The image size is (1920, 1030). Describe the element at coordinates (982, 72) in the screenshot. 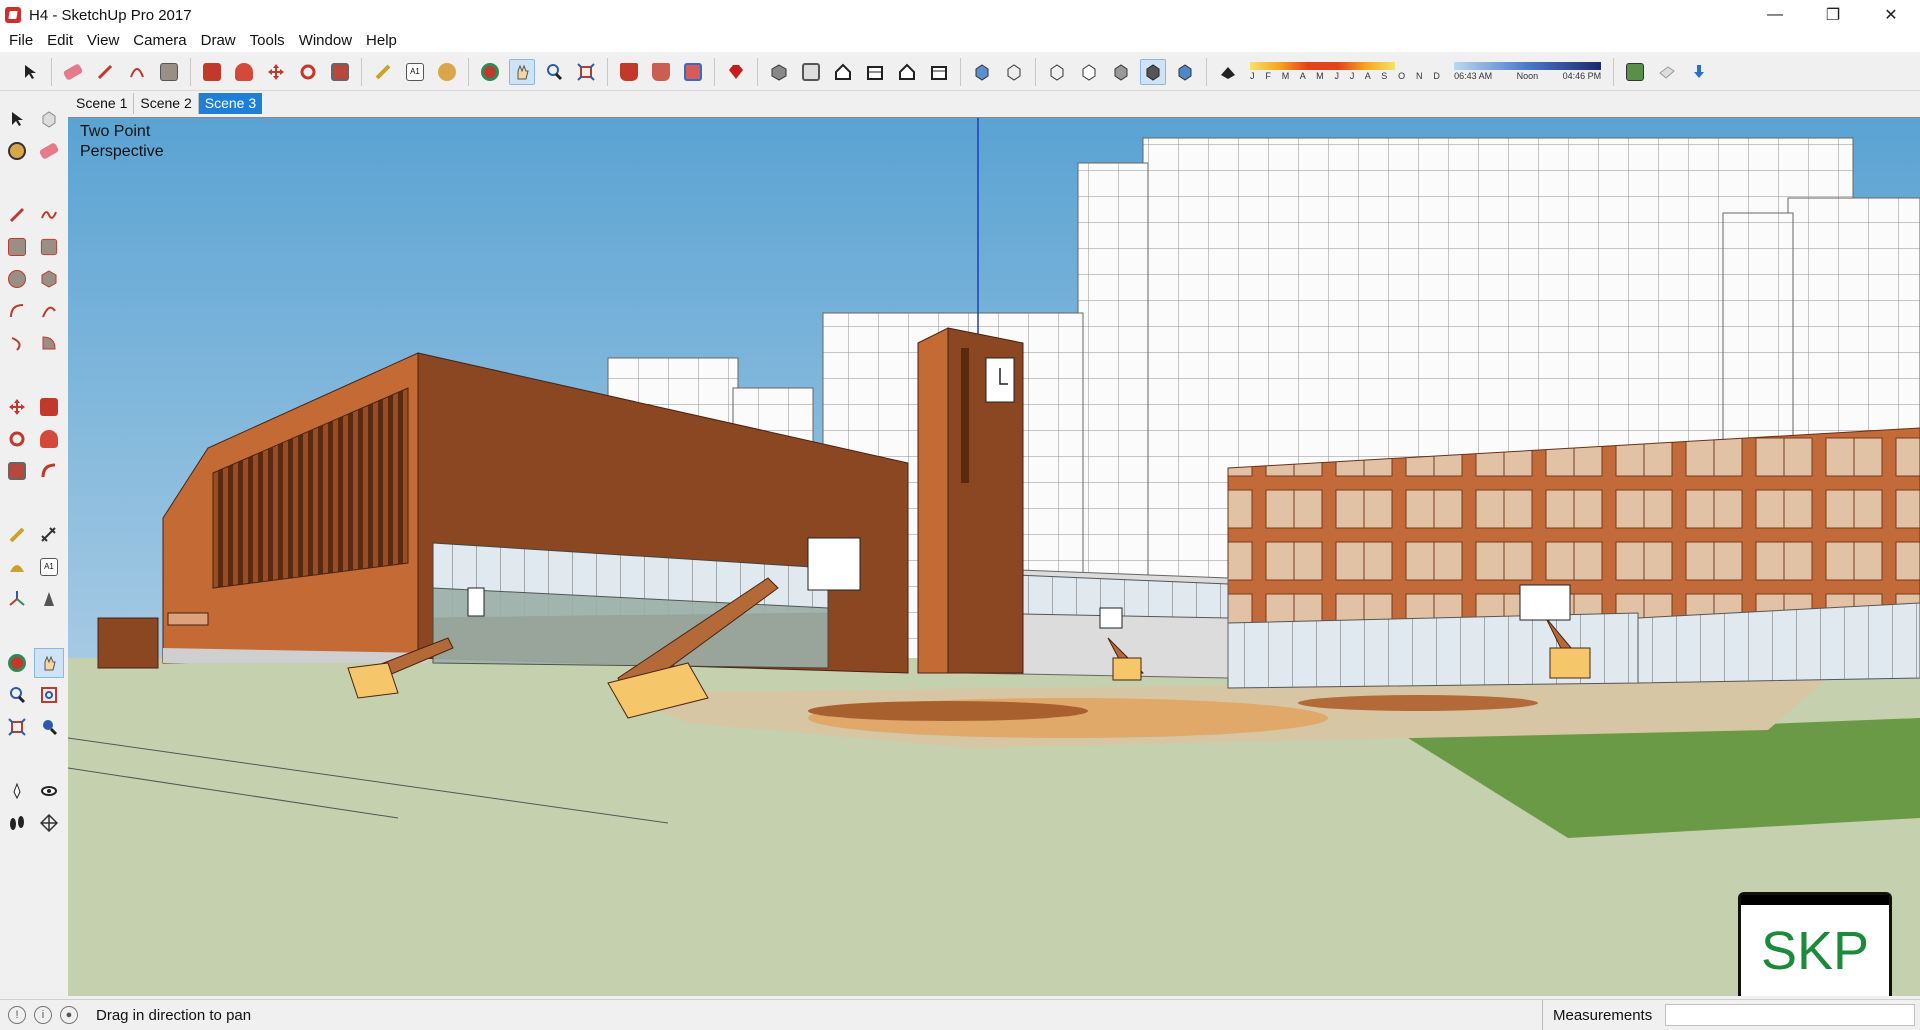

I see `xray-icon` at that location.